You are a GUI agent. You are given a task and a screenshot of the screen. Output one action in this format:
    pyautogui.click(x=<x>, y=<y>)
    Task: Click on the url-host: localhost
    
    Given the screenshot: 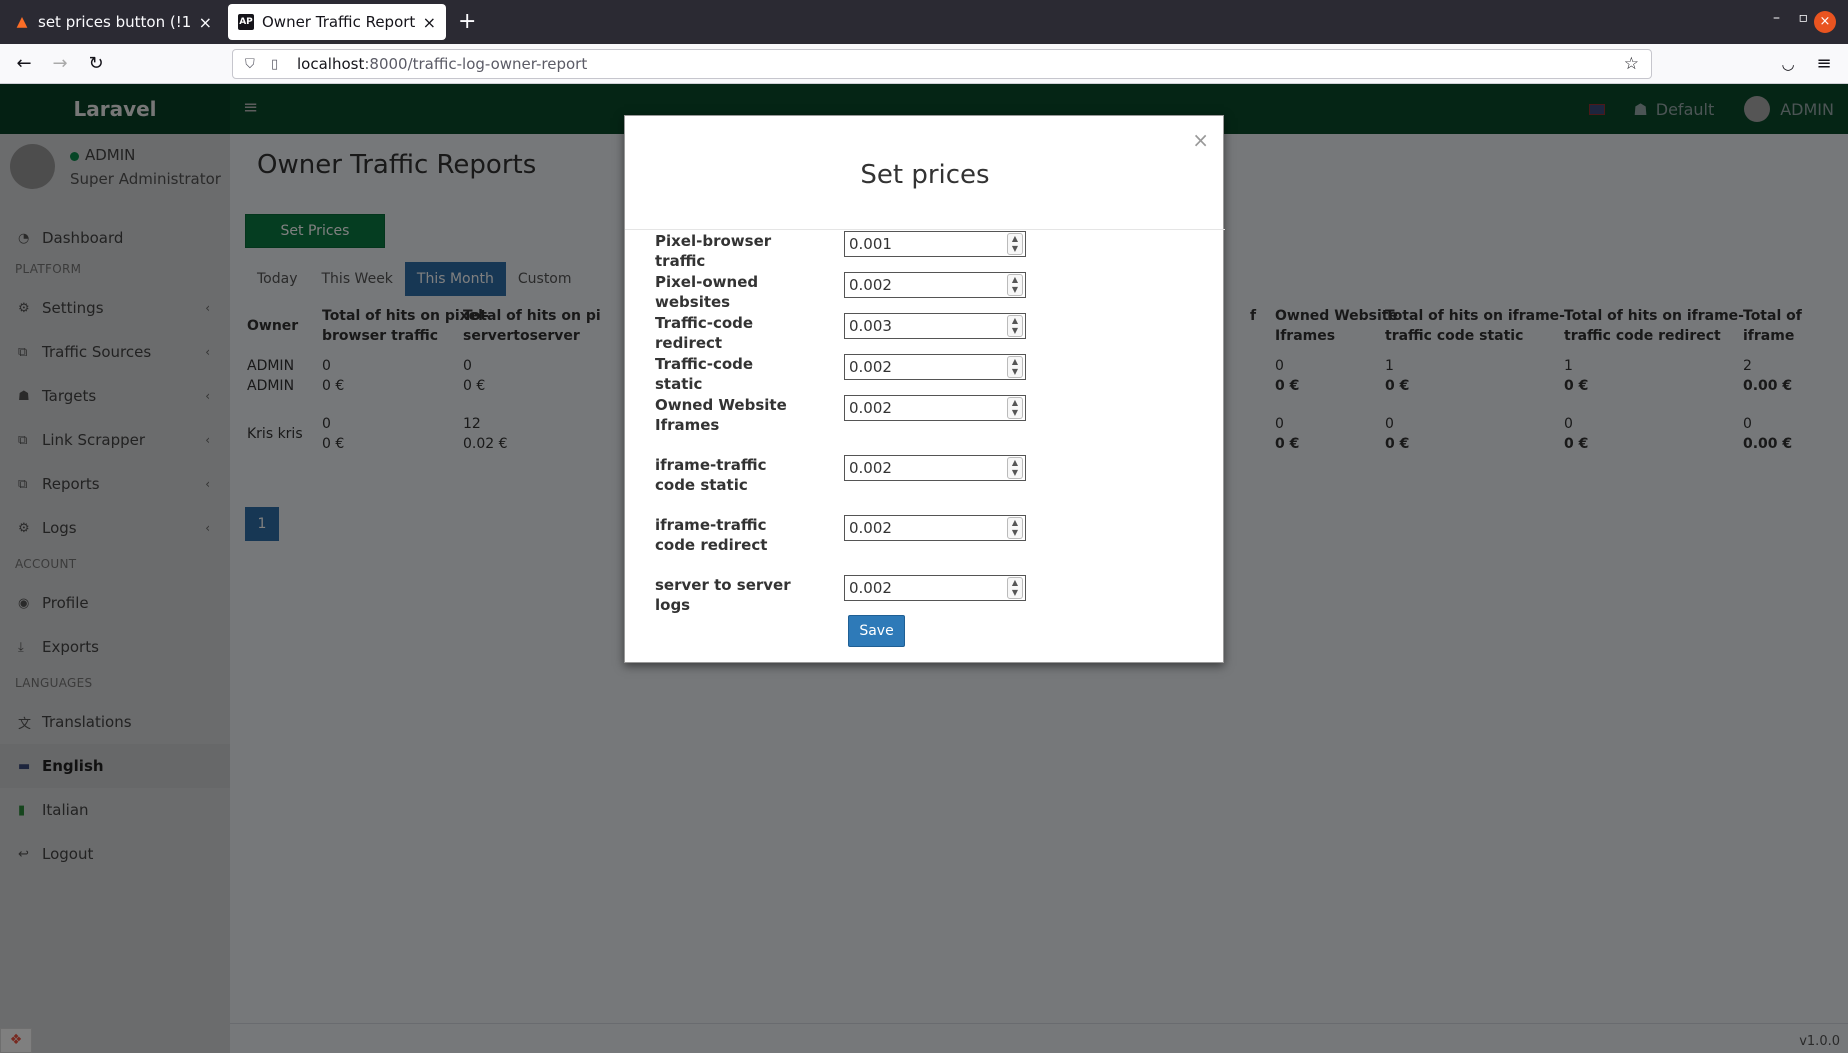 What is the action you would take?
    pyautogui.click(x=331, y=64)
    